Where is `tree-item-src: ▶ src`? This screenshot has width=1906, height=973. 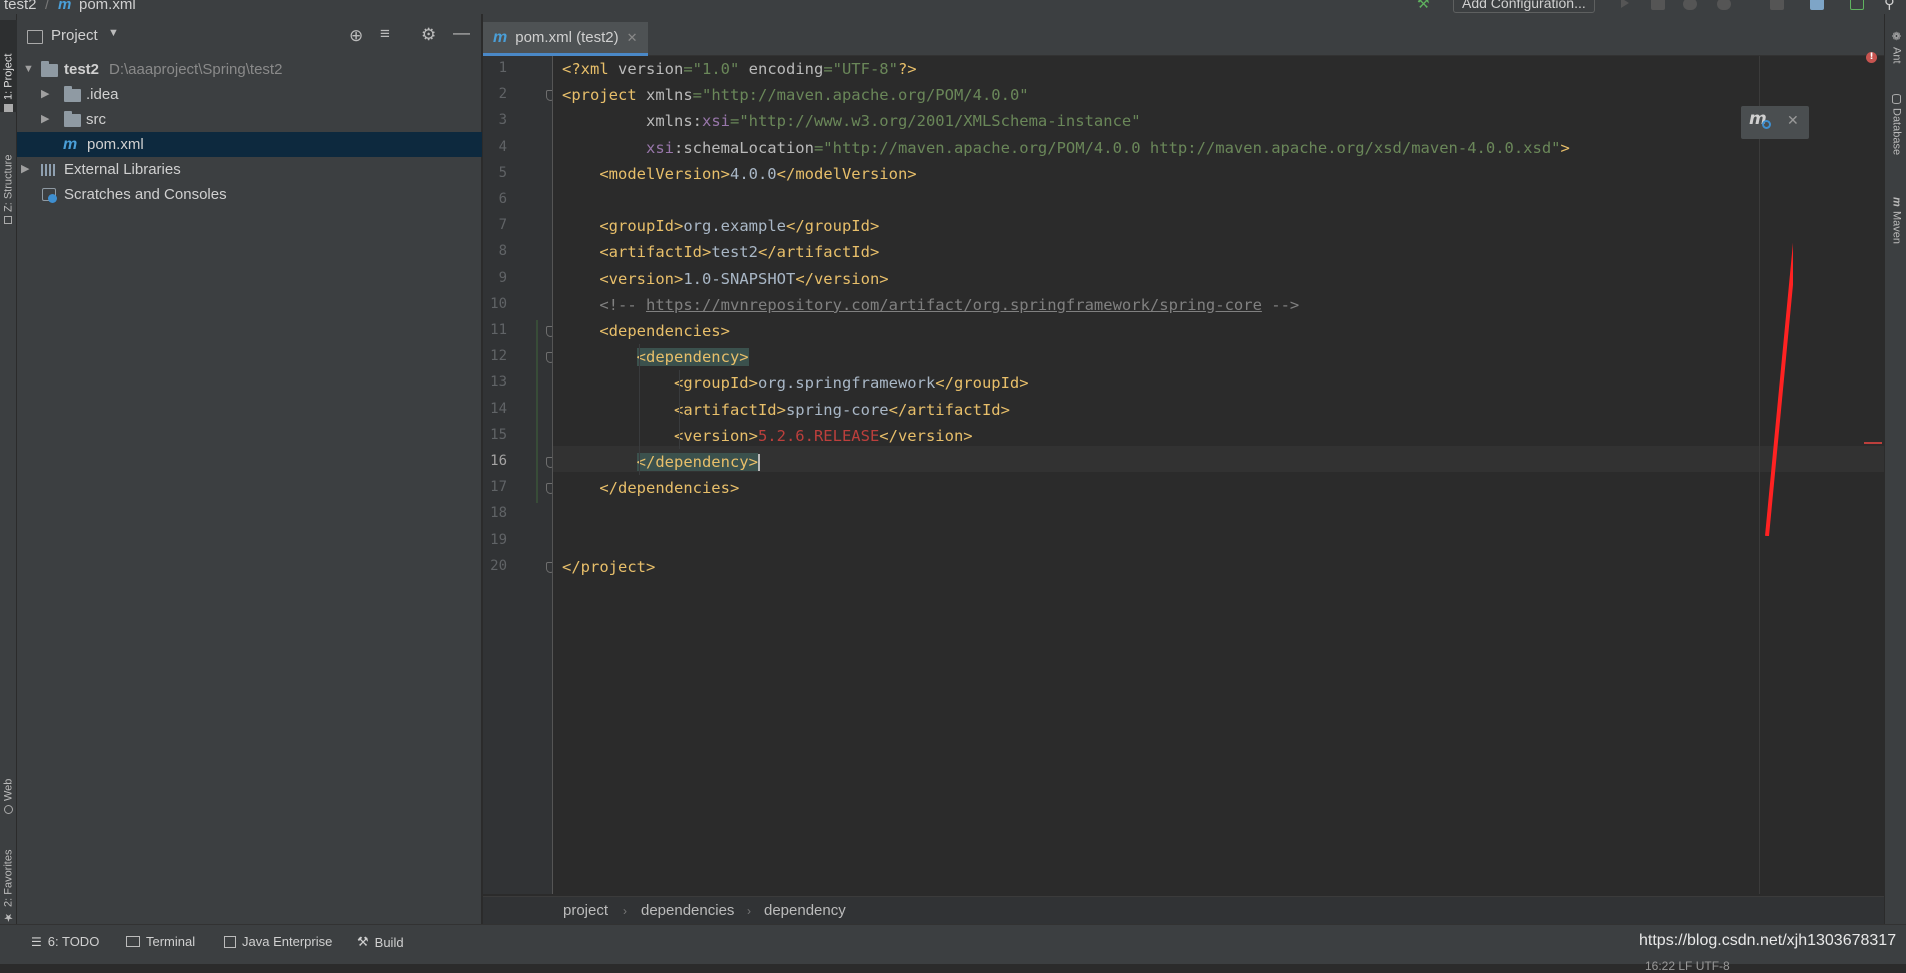
tree-item-src: ▶ src is located at coordinates (249, 119).